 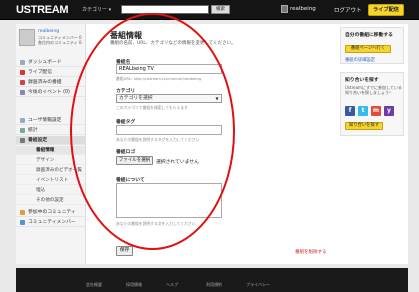 I want to click on sidebar-item-community-members: コミュニティメンバー, so click(x=50, y=222).